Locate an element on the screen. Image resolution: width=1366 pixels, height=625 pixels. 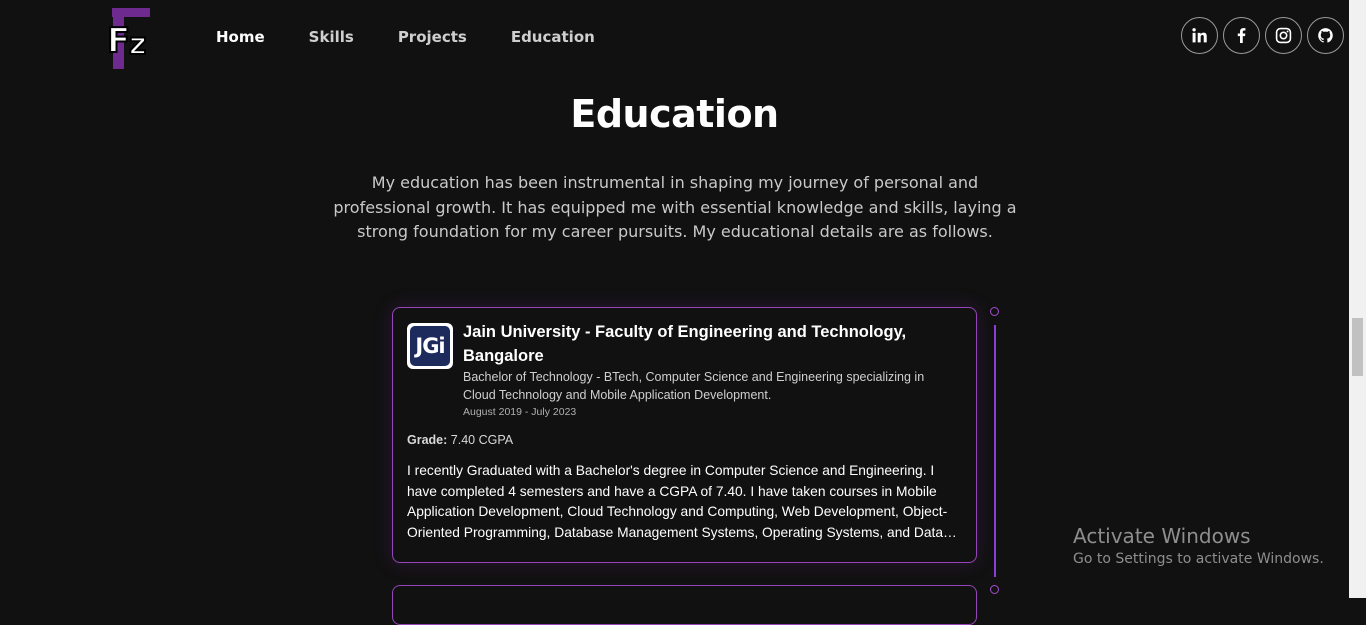
github-icon is located at coordinates (1325, 35).